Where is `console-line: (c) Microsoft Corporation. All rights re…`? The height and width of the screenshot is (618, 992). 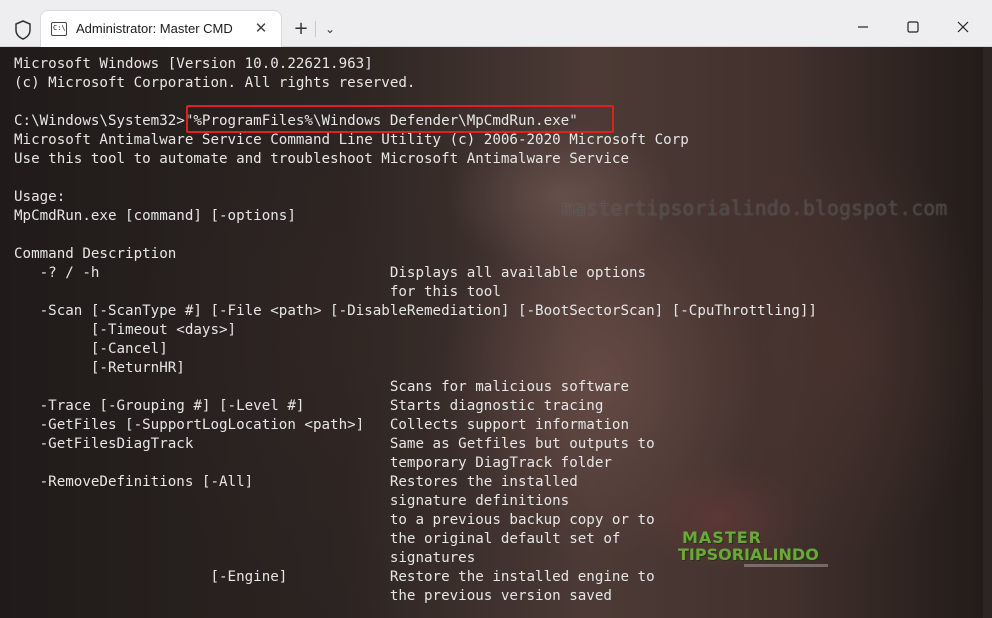 console-line: (c) Microsoft Corporation. All rights re… is located at coordinates (215, 83).